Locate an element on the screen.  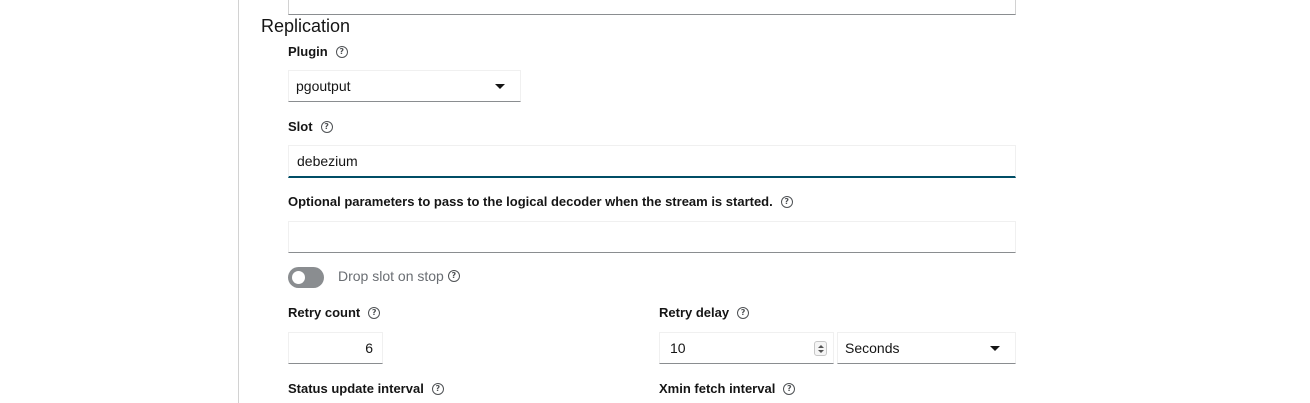
slot-label: Slot ? is located at coordinates (310, 126).